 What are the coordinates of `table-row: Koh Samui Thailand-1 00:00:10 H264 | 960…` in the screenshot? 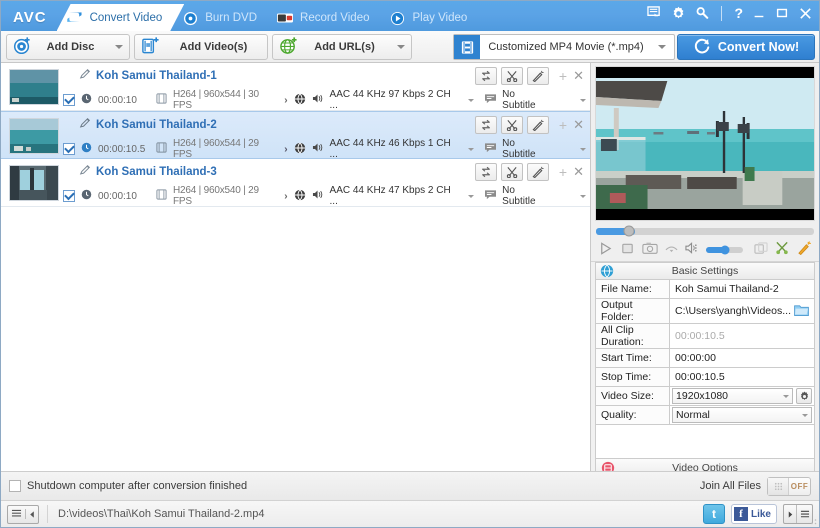 It's located at (295, 87).